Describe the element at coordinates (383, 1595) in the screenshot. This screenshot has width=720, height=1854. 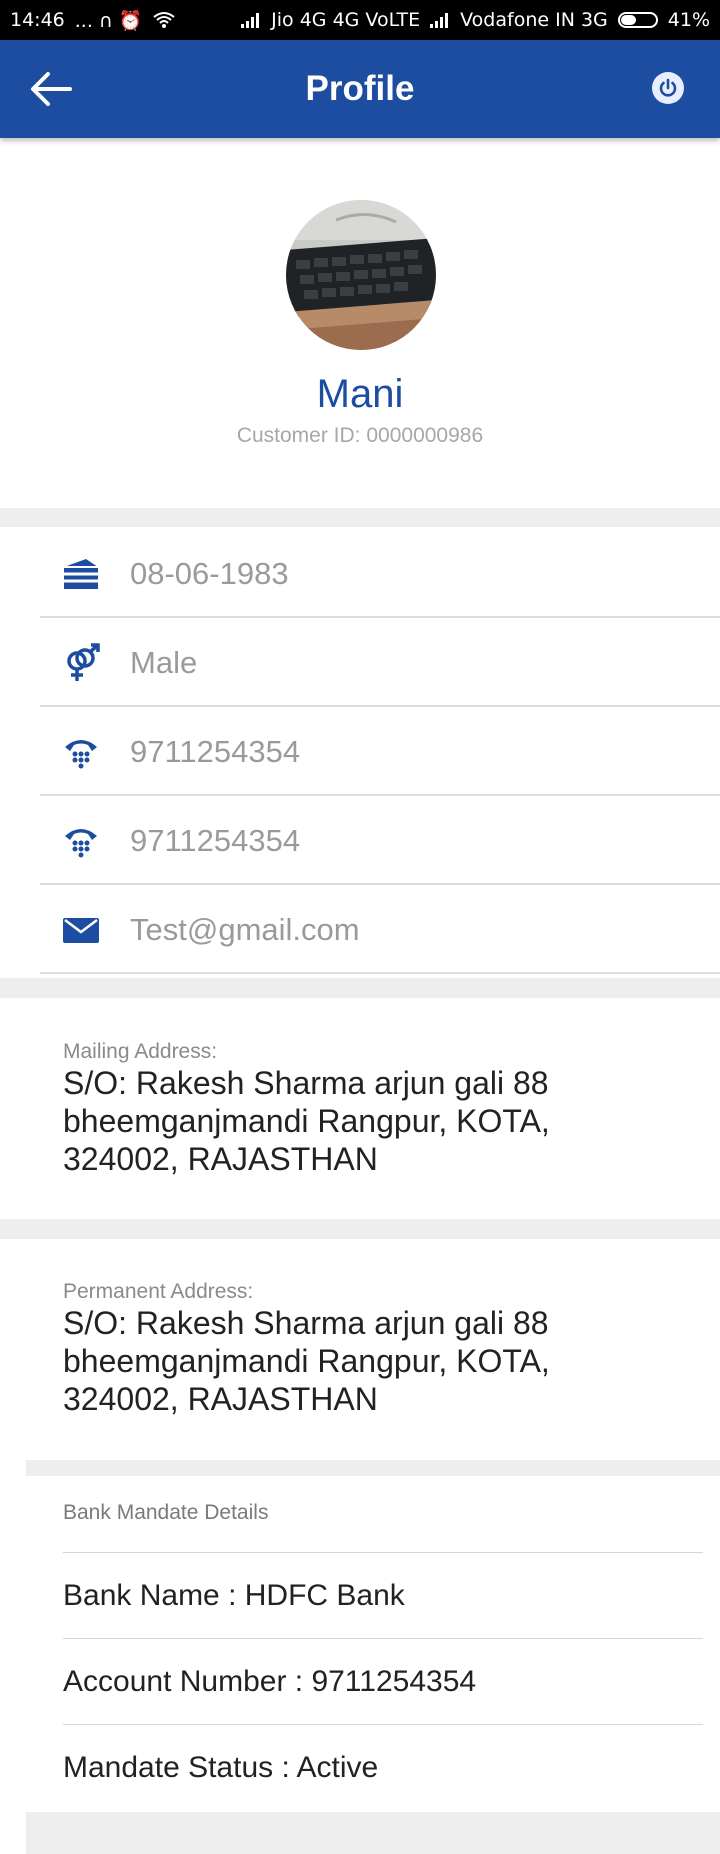
I see `bank-name: Bank Name : HDFC Bank` at that location.